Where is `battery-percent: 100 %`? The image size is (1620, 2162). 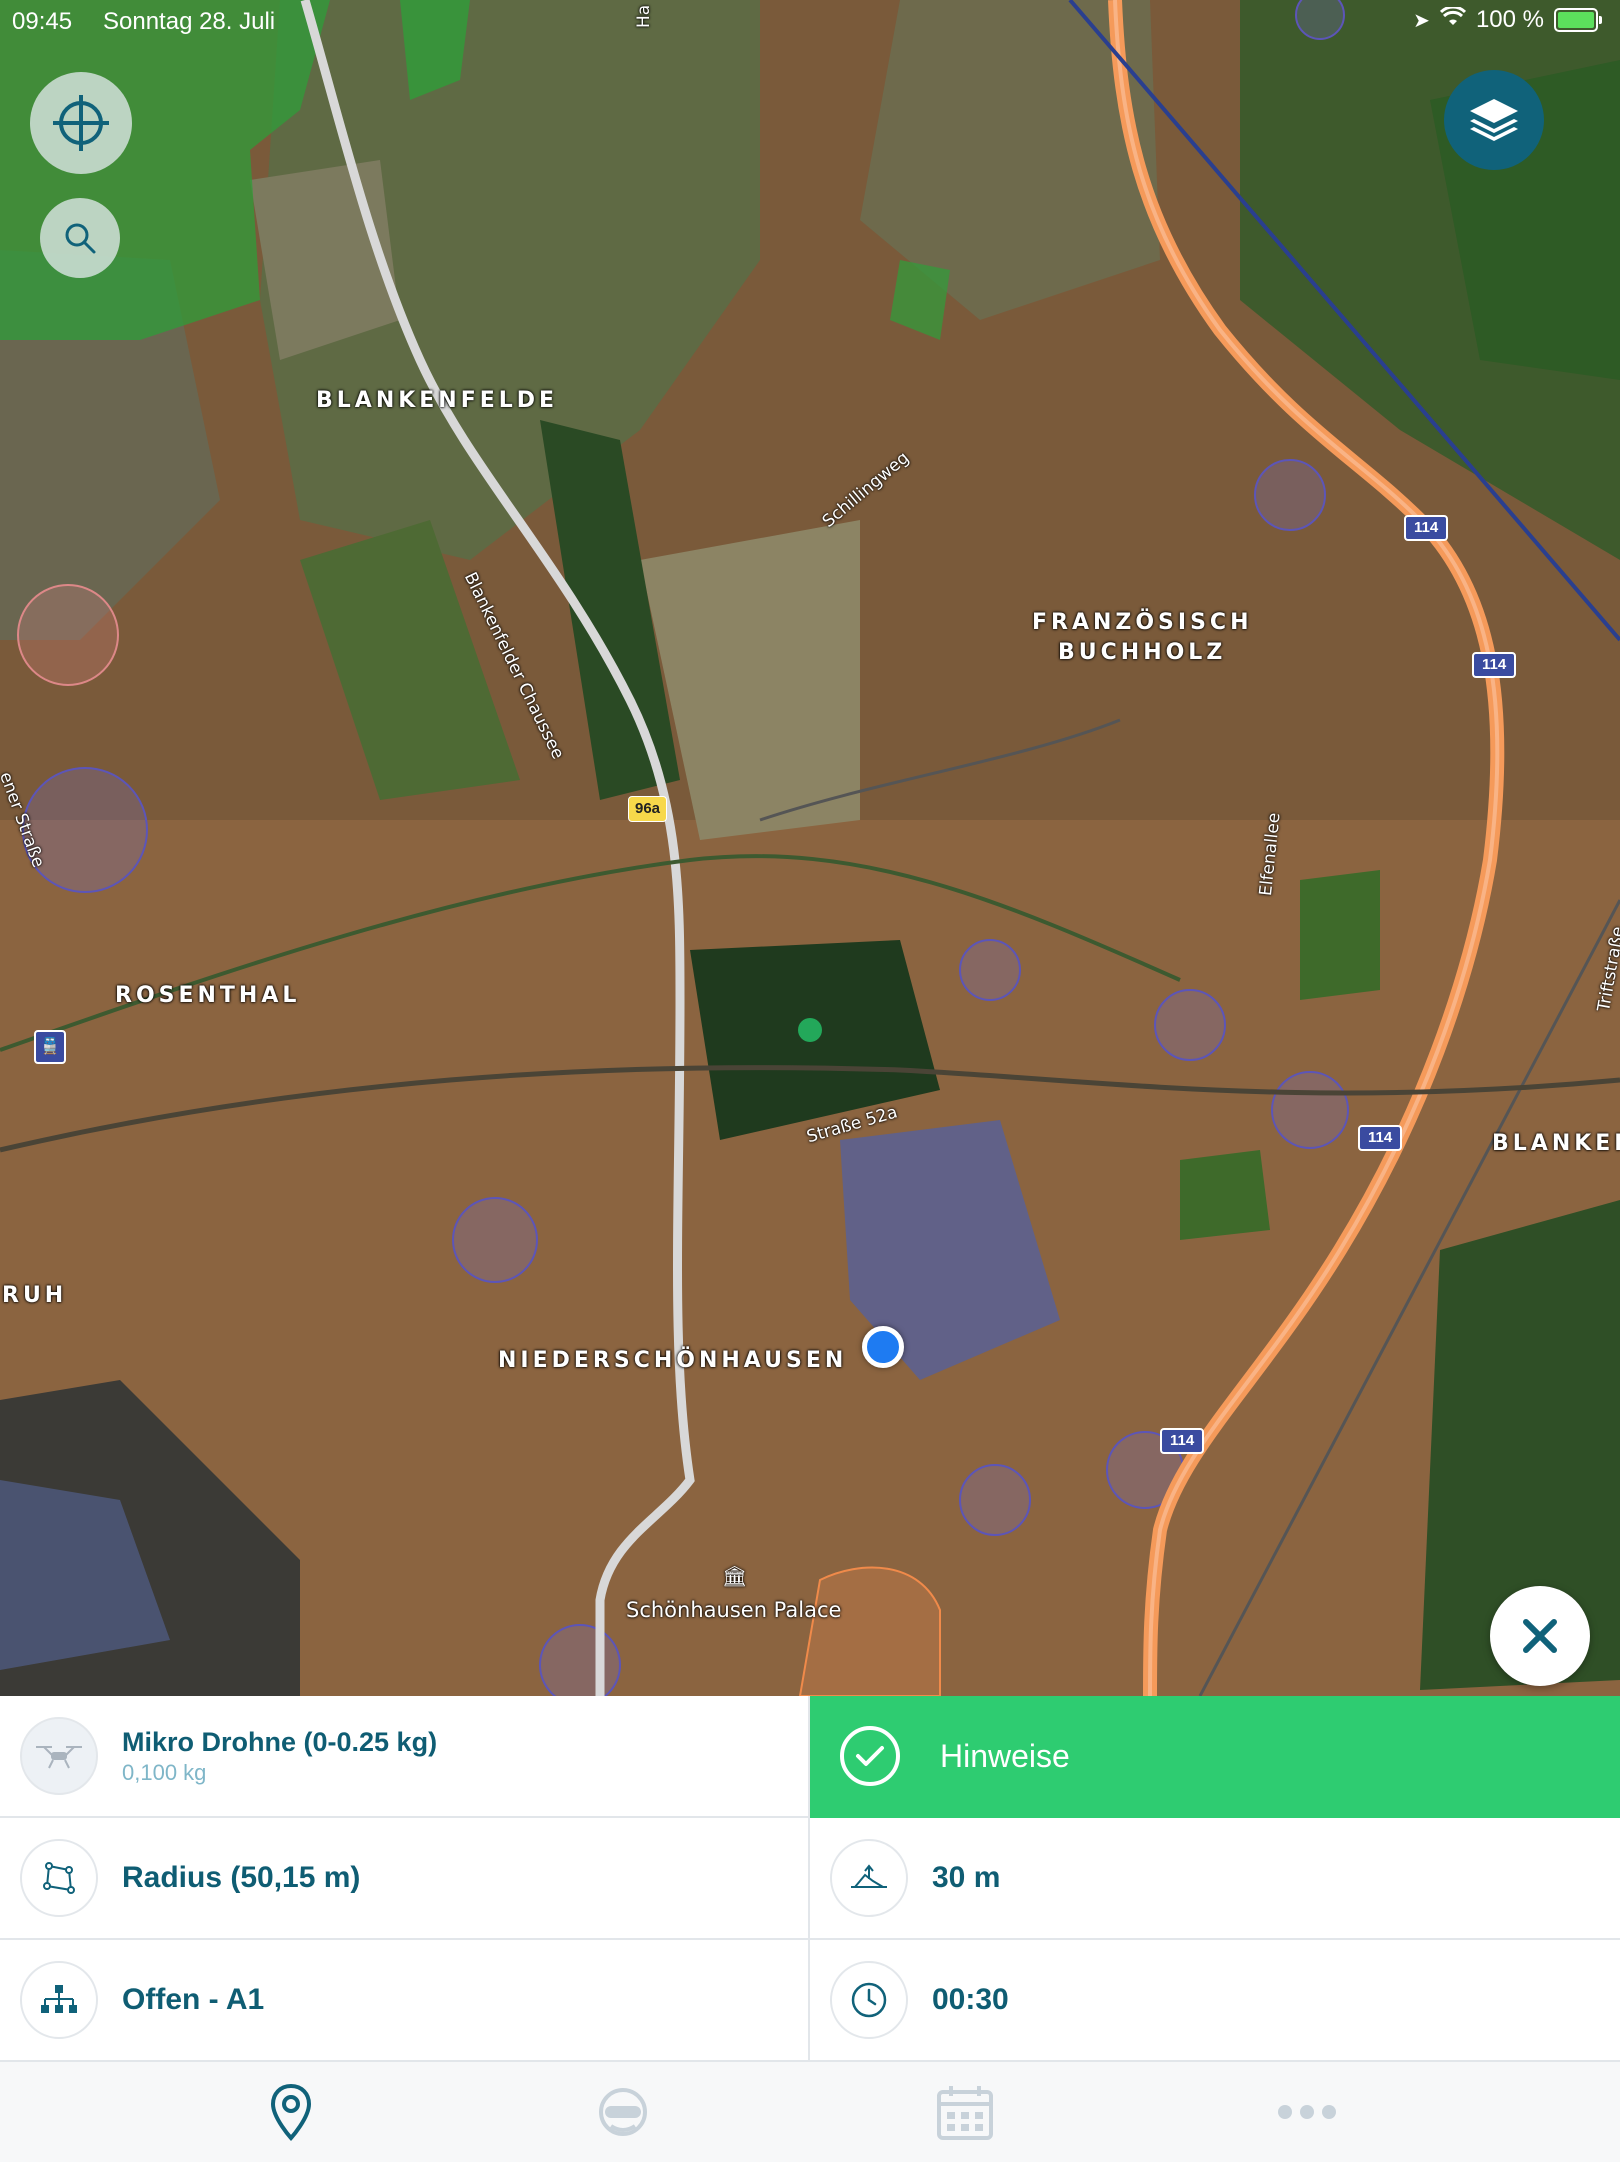 battery-percent: 100 % is located at coordinates (1509, 19).